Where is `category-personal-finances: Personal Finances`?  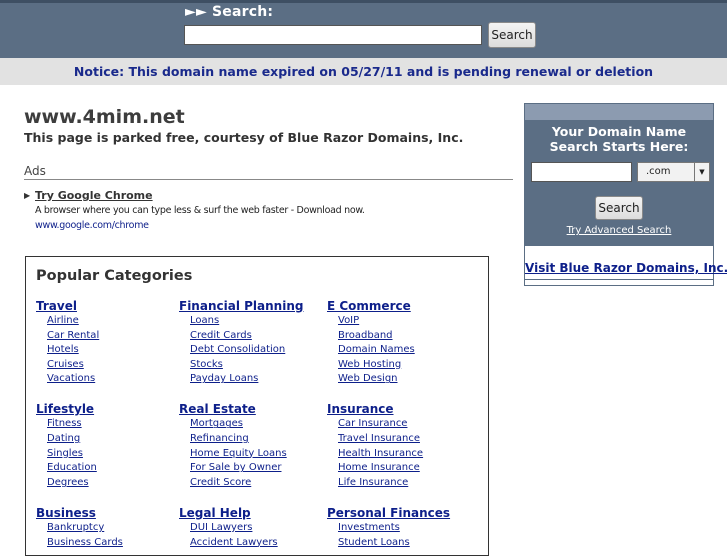 category-personal-finances: Personal Finances is located at coordinates (388, 513).